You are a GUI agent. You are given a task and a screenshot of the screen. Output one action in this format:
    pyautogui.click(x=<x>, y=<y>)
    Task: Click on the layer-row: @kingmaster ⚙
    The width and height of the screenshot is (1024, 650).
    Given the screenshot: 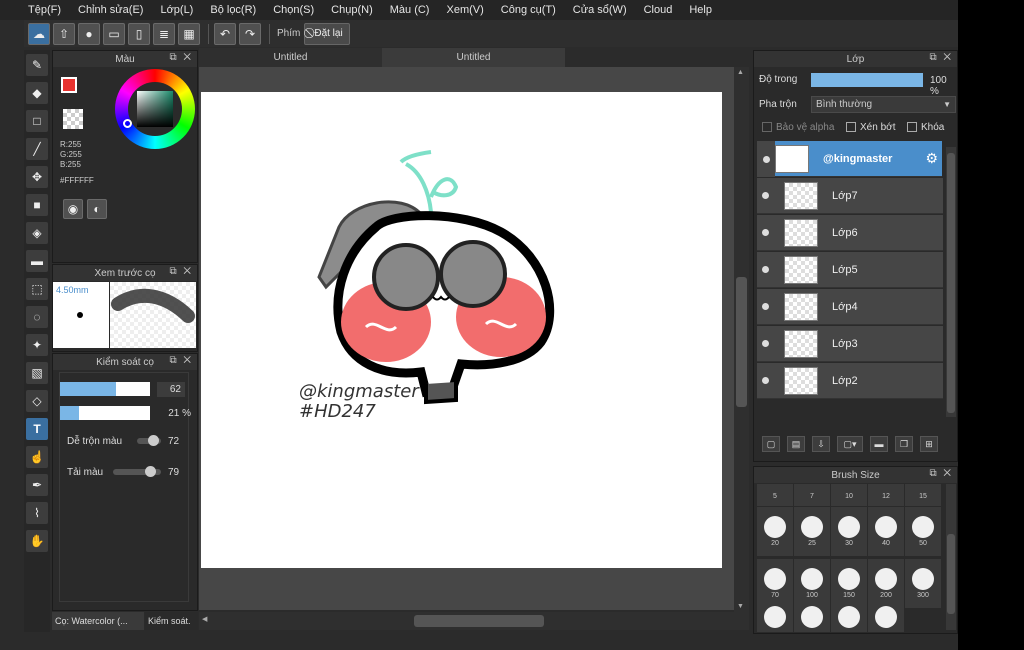 What is the action you would take?
    pyautogui.click(x=858, y=159)
    